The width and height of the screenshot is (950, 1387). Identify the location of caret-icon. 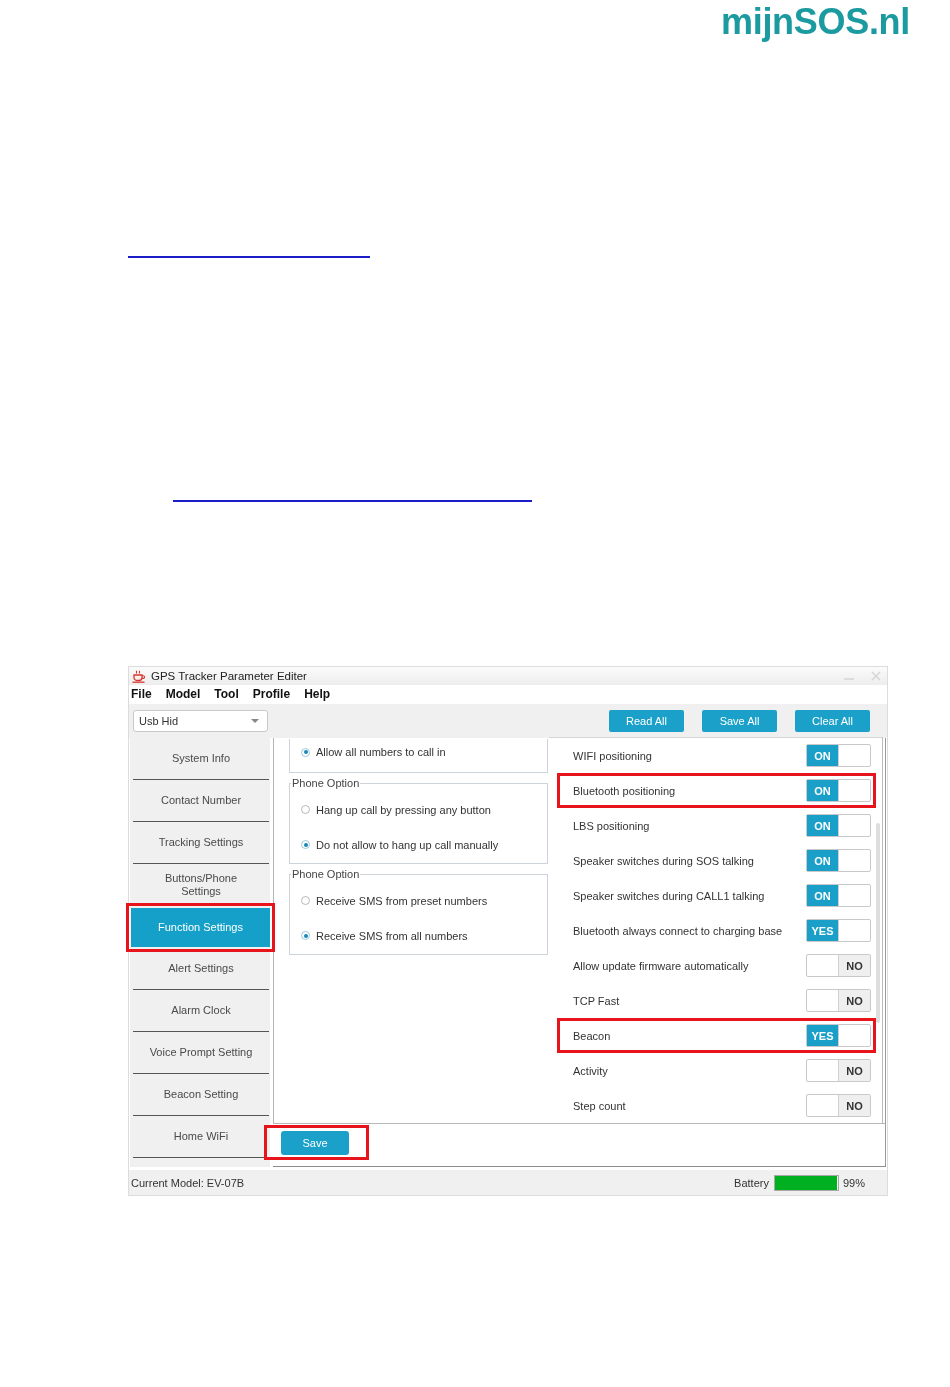
(255, 721).